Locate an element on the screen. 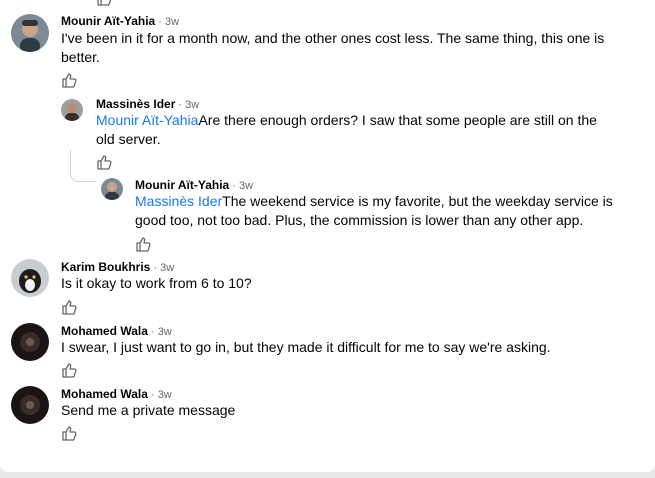  thread-line is located at coordinates (83, 166).